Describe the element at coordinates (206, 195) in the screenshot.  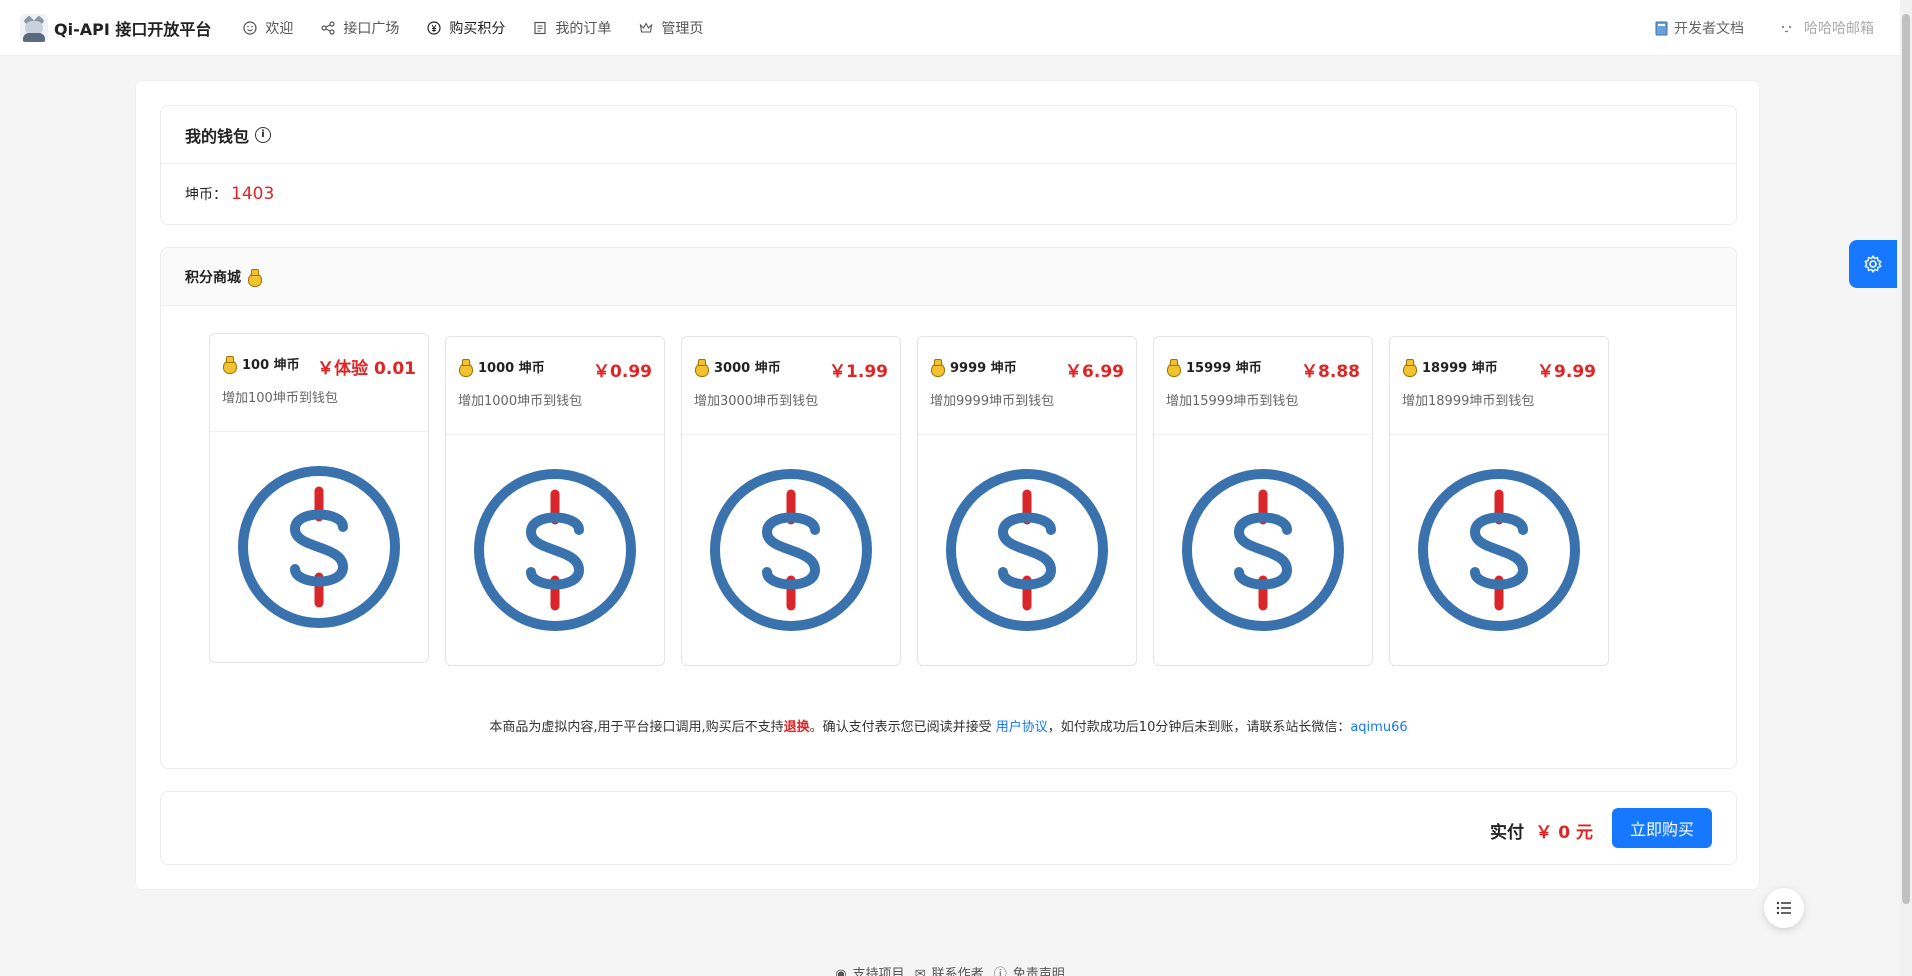
I see `coin-label: 坤币：` at that location.